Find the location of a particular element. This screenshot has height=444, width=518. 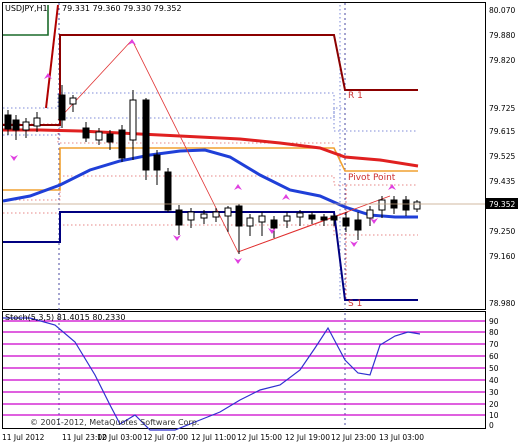

current-price-value: 79.352 is located at coordinates (502, 204).